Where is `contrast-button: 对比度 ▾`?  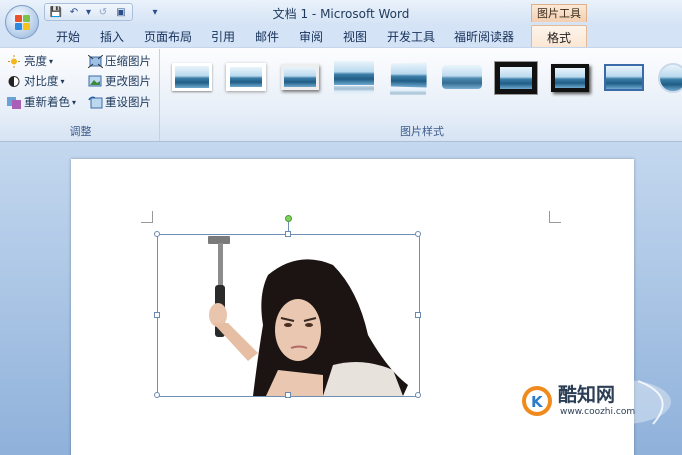 contrast-button: 对比度 ▾ is located at coordinates (36, 81).